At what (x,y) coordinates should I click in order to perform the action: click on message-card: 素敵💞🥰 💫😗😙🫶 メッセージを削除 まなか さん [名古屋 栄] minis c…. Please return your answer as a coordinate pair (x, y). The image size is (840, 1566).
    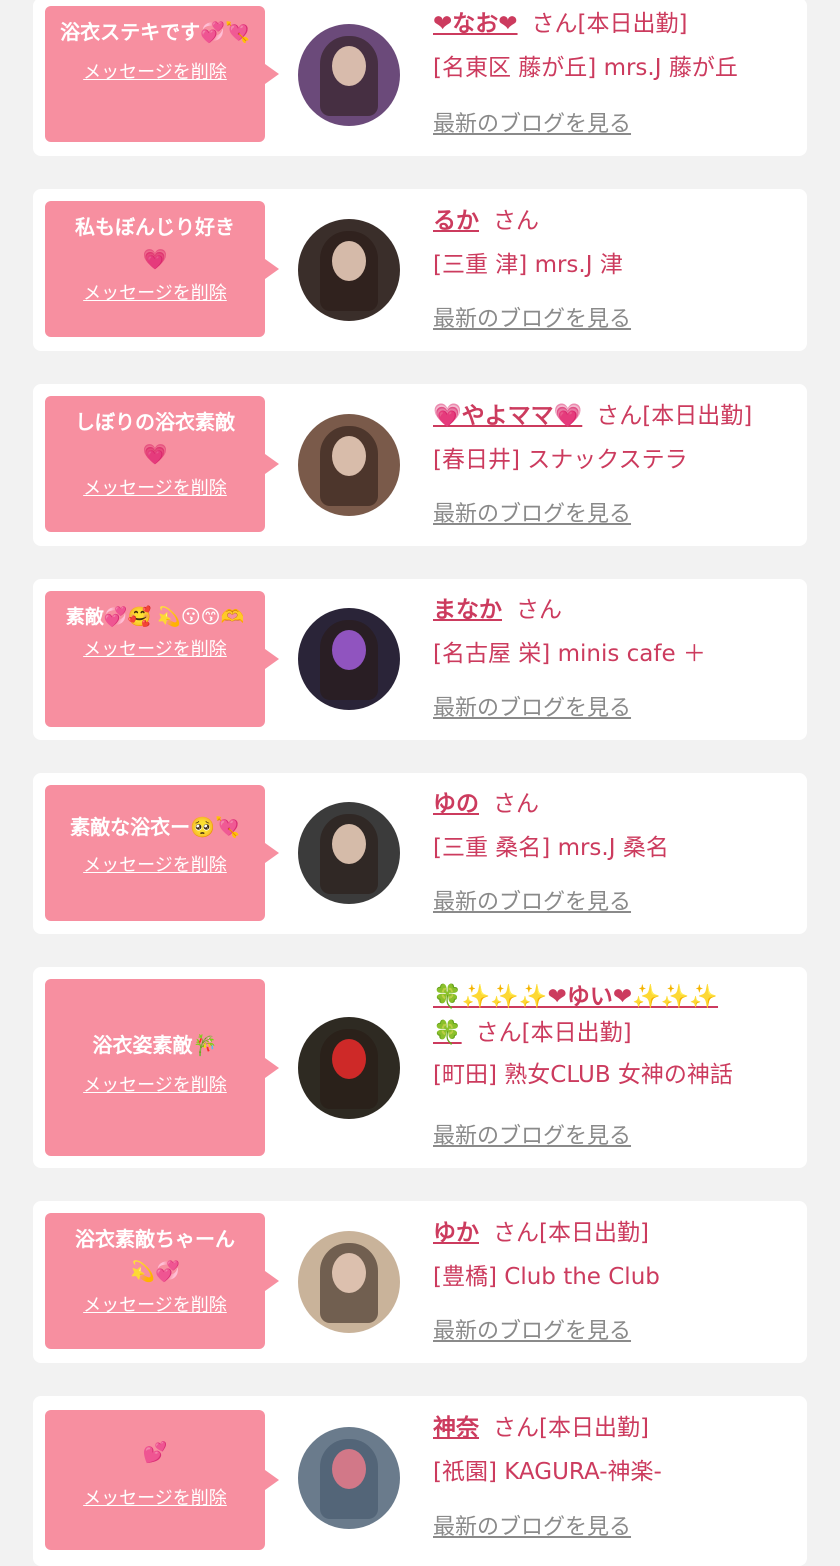
    Looking at the image, I should click on (420, 659).